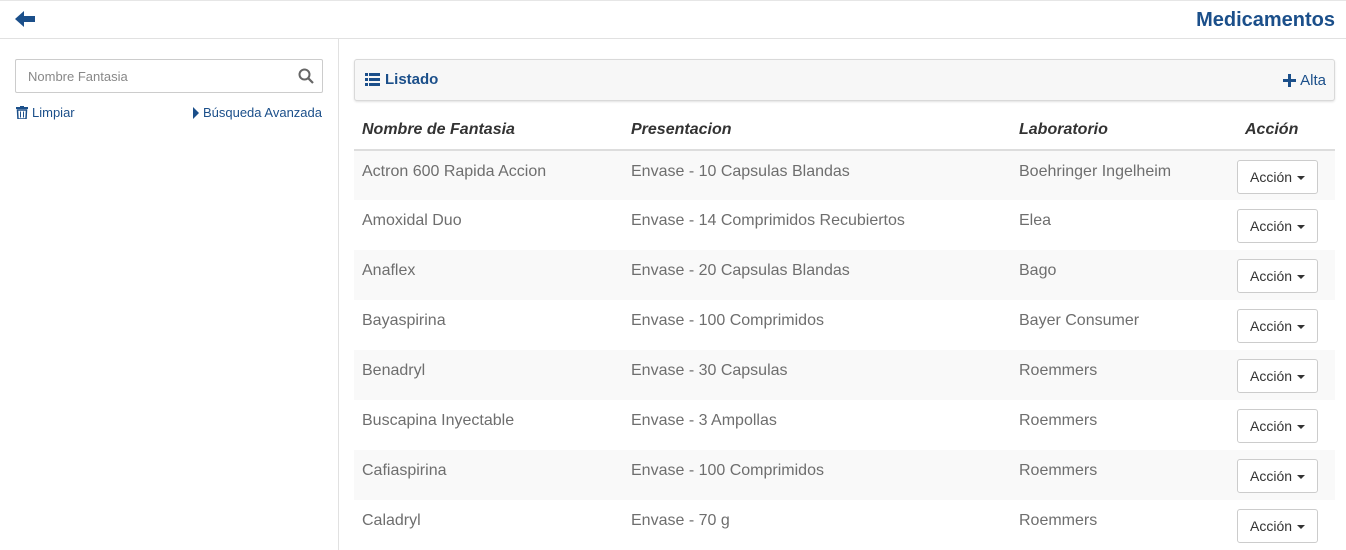  Describe the element at coordinates (488, 475) in the screenshot. I see `cell-name: Cafiaspirina` at that location.